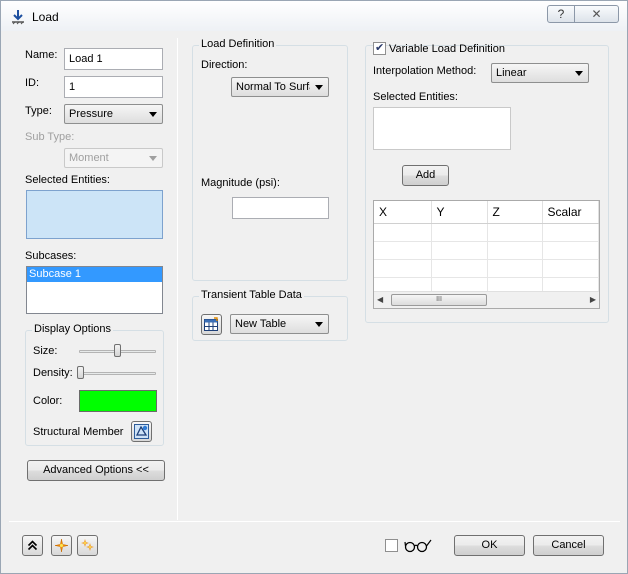  I want to click on selected-entities-label: Selected Entities:, so click(67, 180).